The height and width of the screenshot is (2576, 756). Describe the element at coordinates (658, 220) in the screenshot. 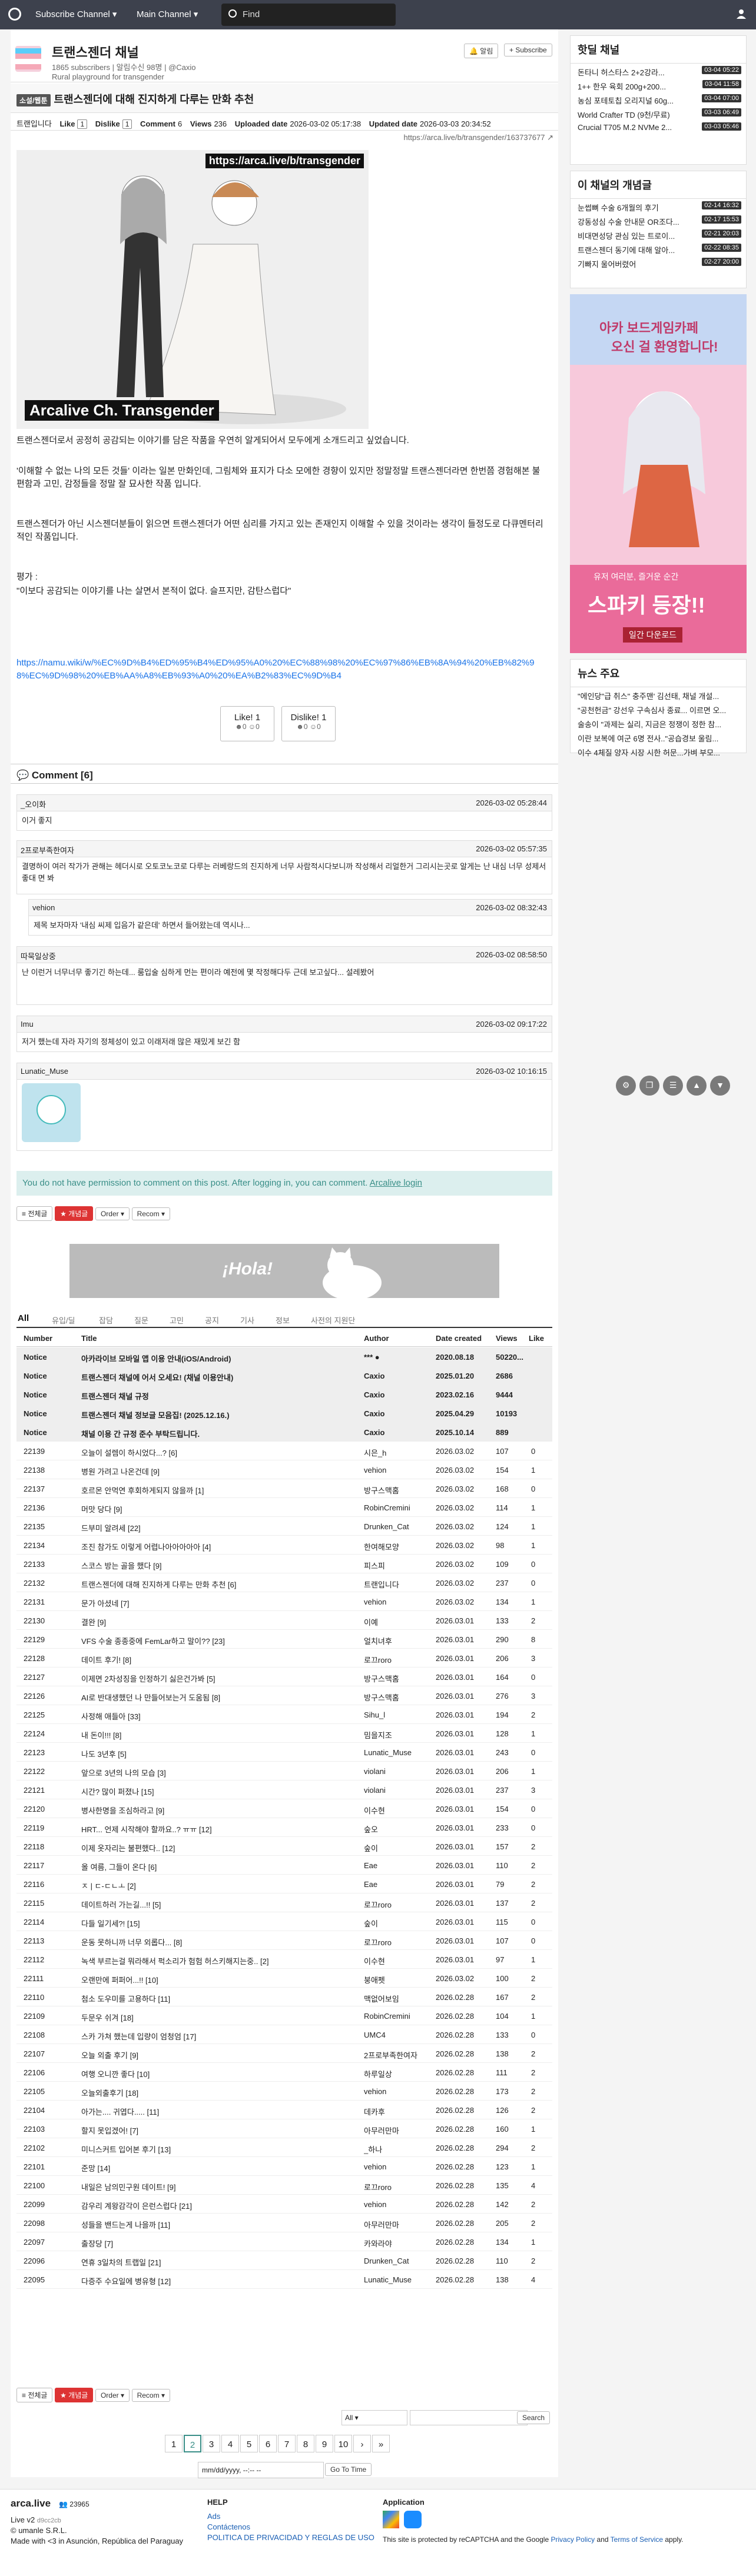

I see `sidebar-list-item: 강동성심 수술 안내문 OR조다... 02-17 15:53` at that location.